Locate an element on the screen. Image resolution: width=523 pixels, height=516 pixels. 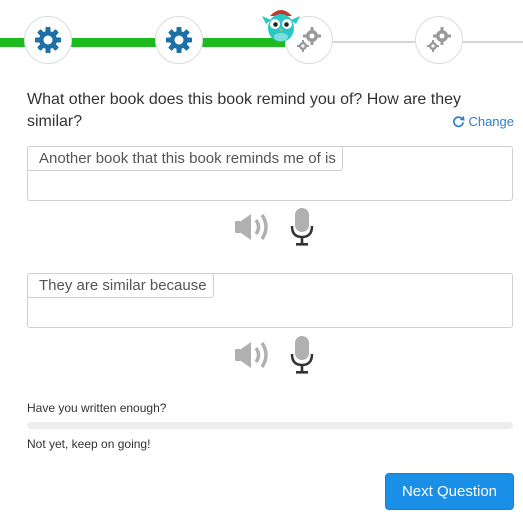
refresh-icon is located at coordinates (459, 122).